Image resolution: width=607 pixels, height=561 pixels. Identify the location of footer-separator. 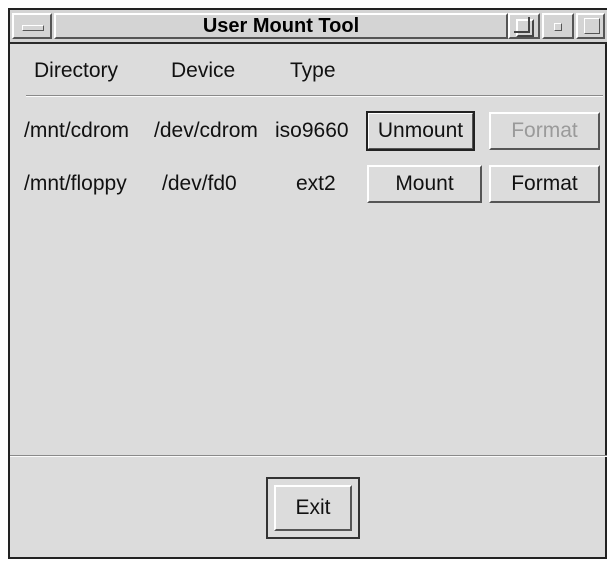
(308, 456).